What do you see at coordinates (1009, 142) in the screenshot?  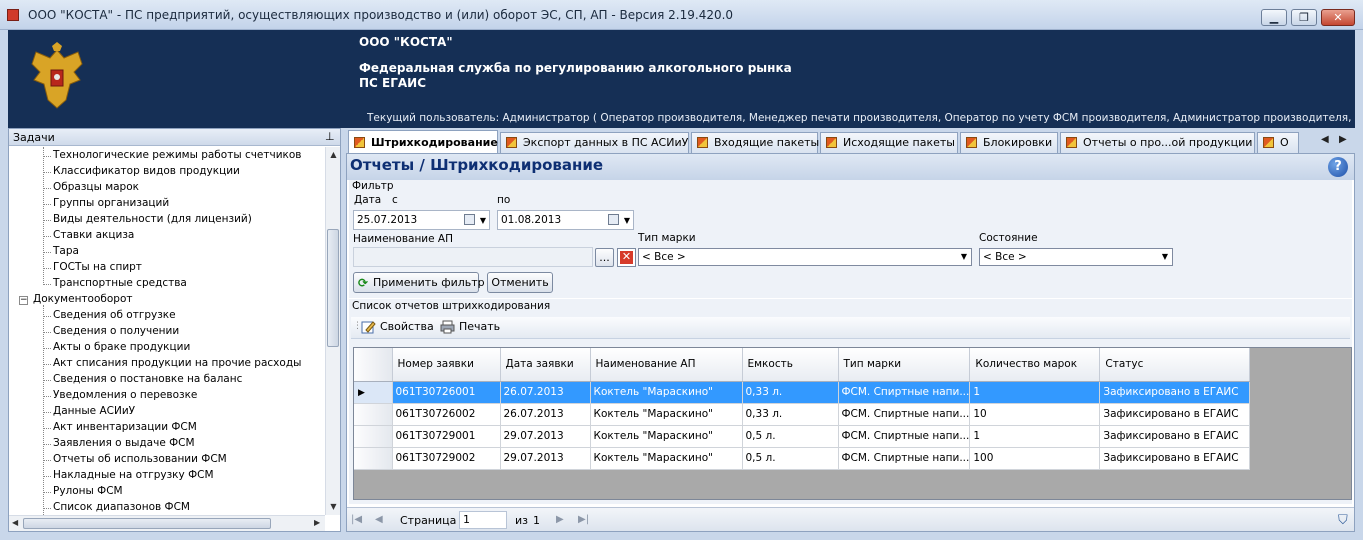 I see `tab-blocks: Блокировки` at bounding box center [1009, 142].